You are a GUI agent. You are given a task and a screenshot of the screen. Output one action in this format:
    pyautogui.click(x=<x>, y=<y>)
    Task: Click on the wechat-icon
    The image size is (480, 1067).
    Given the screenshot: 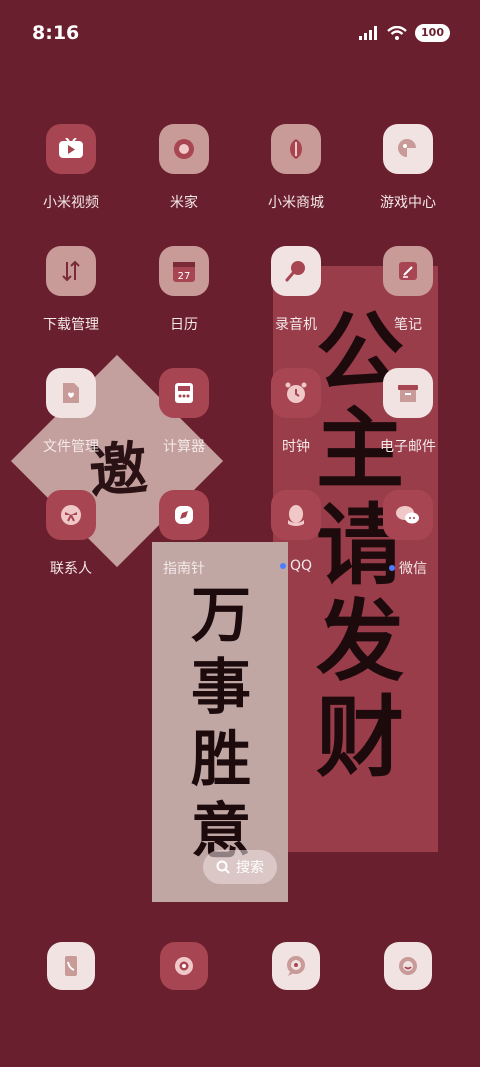 What is the action you would take?
    pyautogui.click(x=408, y=515)
    